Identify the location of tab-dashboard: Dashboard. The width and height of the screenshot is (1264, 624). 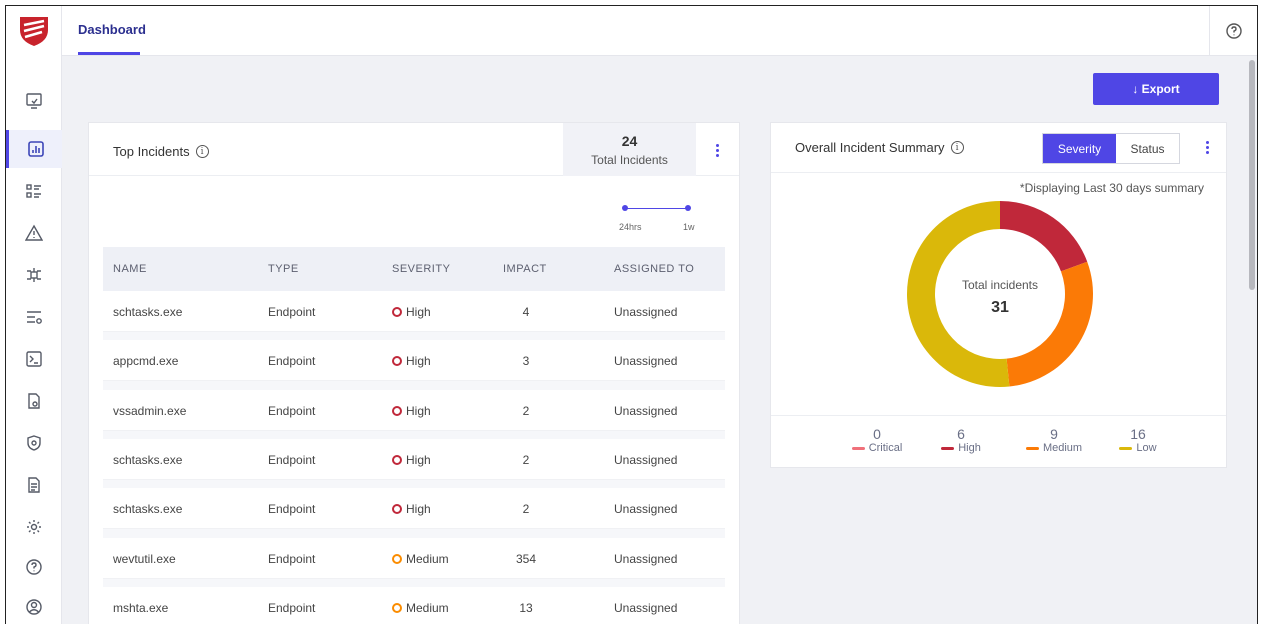
(112, 29).